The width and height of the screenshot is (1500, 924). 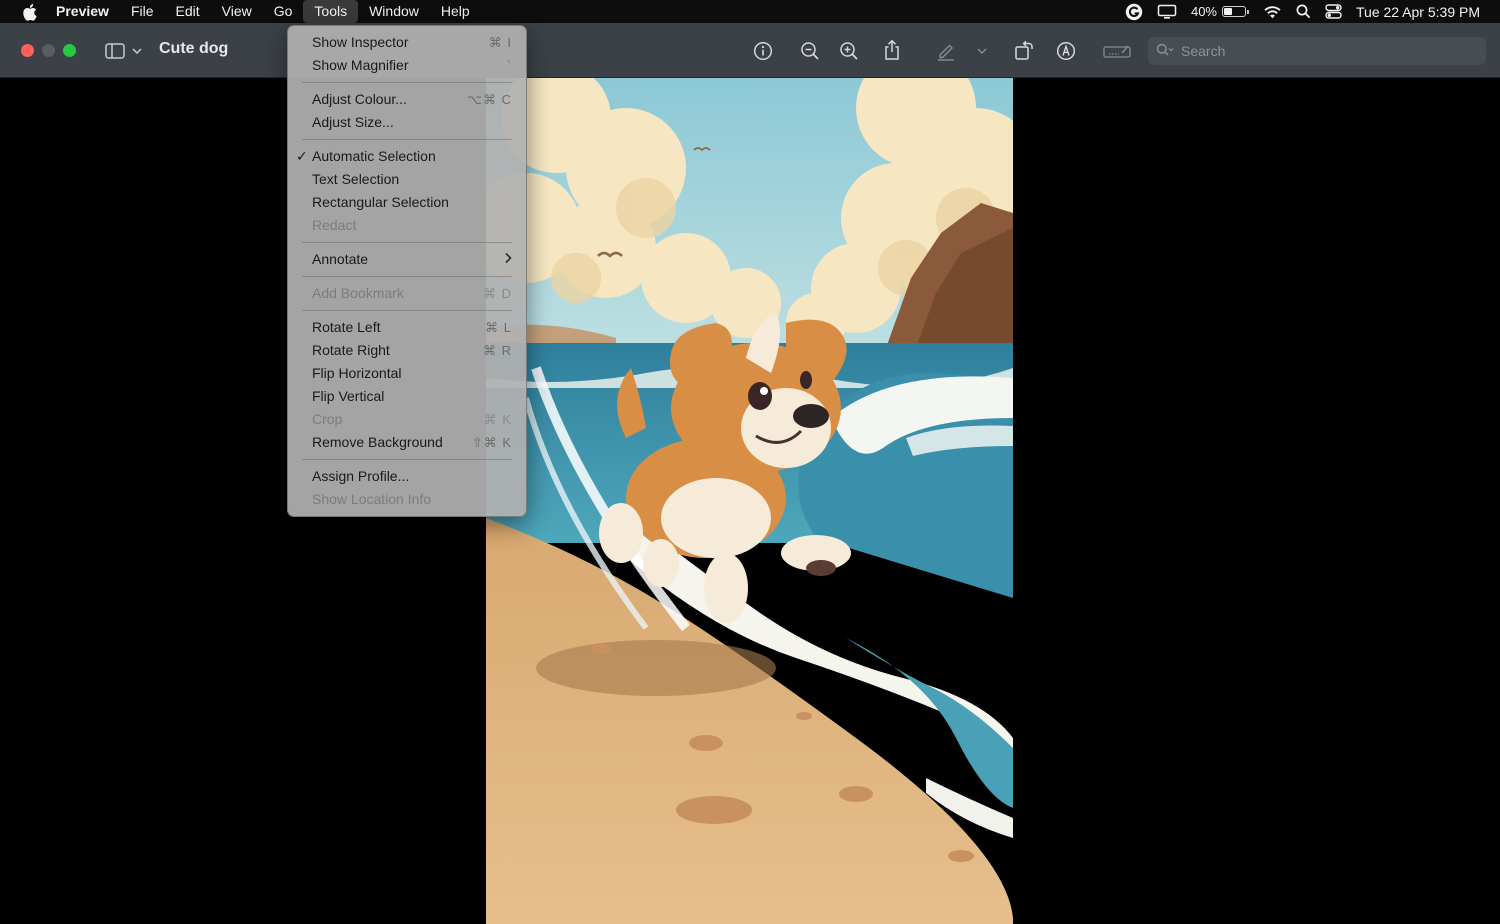 I want to click on menu-item-show-magnifier: Show Magnifier `, so click(x=407, y=65).